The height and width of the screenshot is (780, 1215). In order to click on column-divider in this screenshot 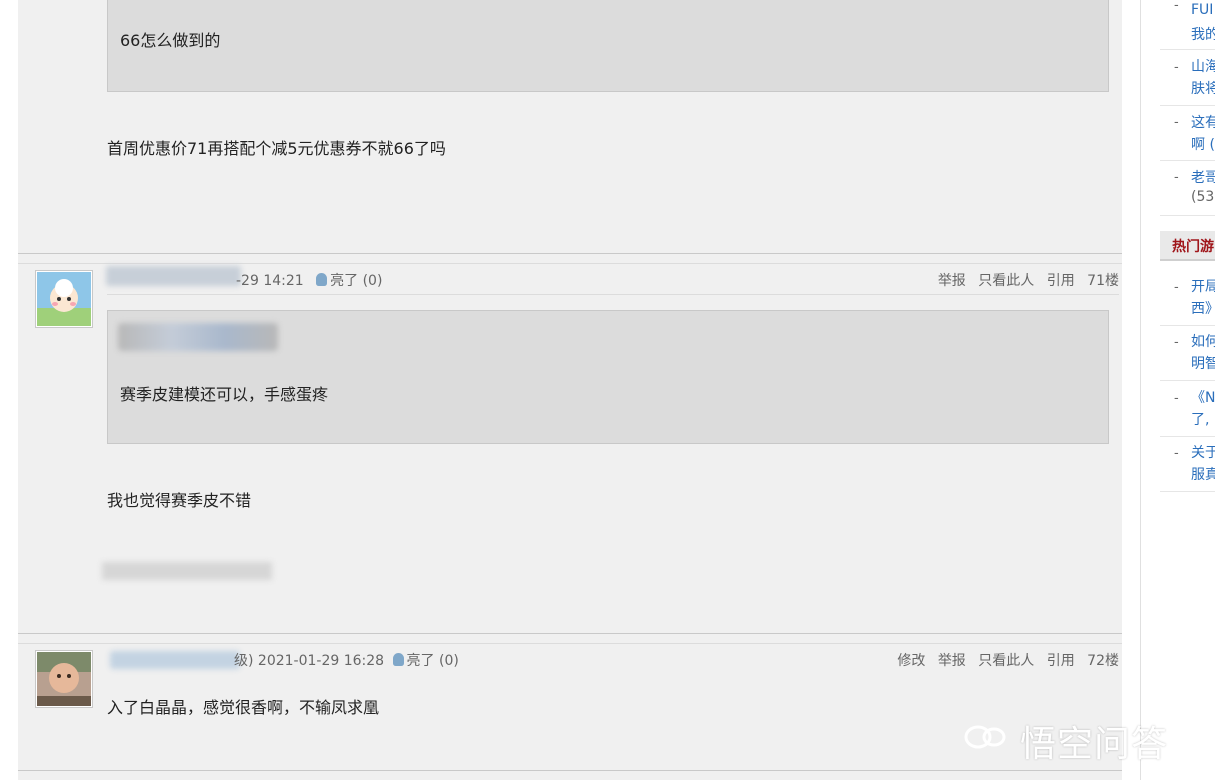, I will do `click(1140, 390)`.